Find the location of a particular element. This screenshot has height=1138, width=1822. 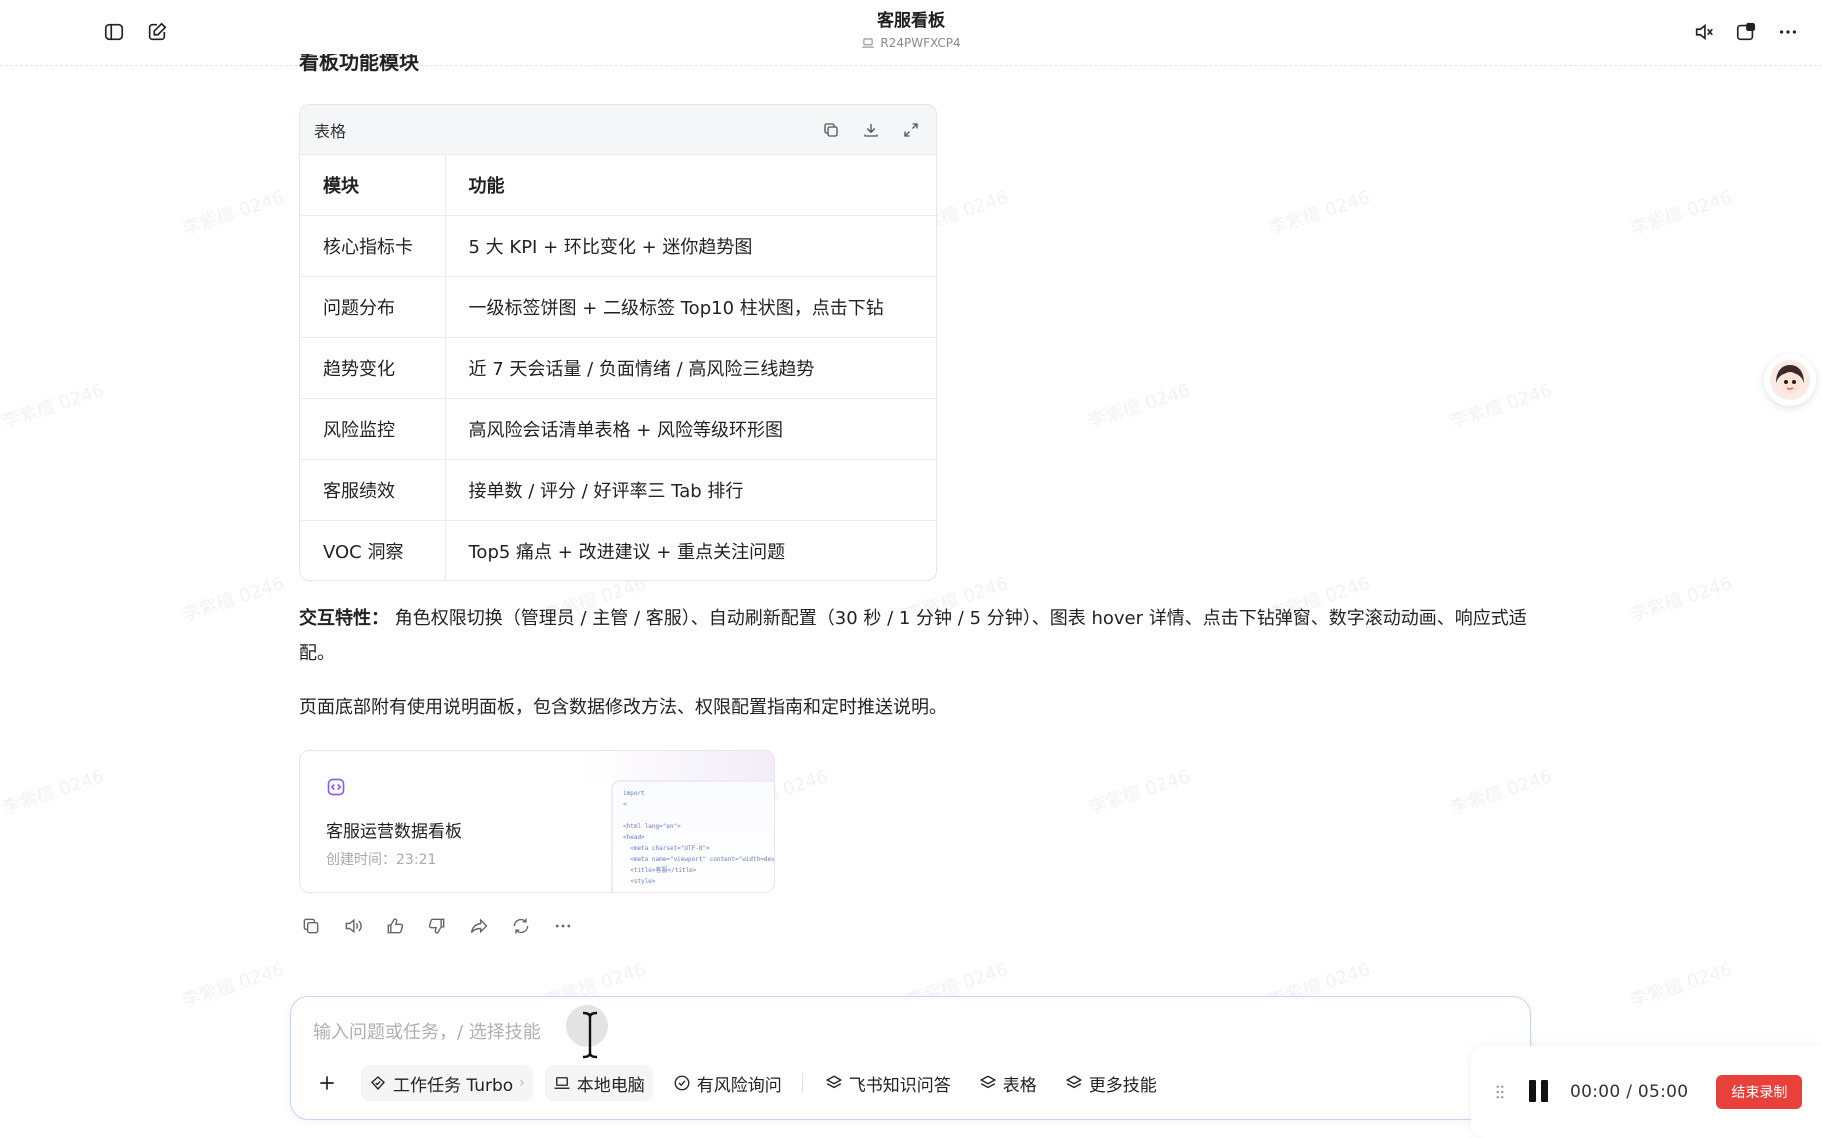

table-cell: Top5 痛点 + 改进建议 + 重点关注问题 is located at coordinates (627, 552).